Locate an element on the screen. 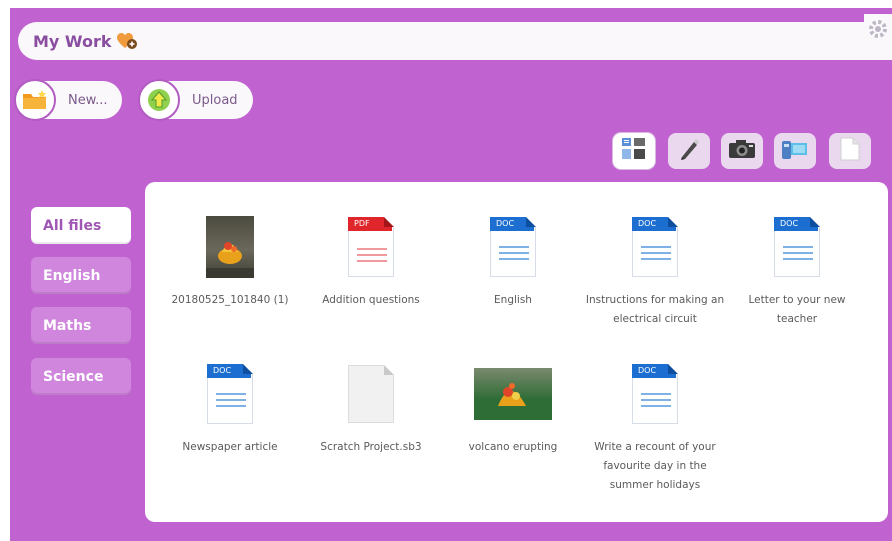 This screenshot has height=541, width=892. blank-document-icon is located at coordinates (850, 151).